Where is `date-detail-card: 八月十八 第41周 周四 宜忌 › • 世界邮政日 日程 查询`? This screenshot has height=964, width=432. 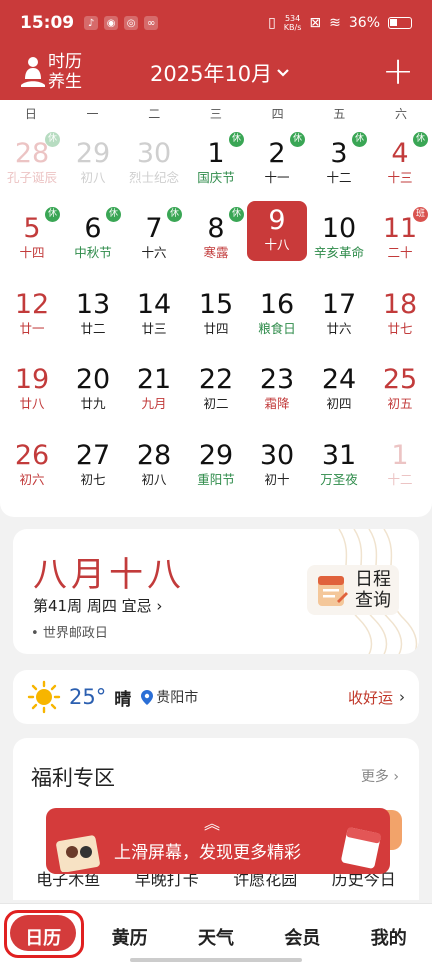
date-detail-card: 八月十八 第41周 周四 宜忌 › • 世界邮政日 日程 查询 is located at coordinates (216, 591).